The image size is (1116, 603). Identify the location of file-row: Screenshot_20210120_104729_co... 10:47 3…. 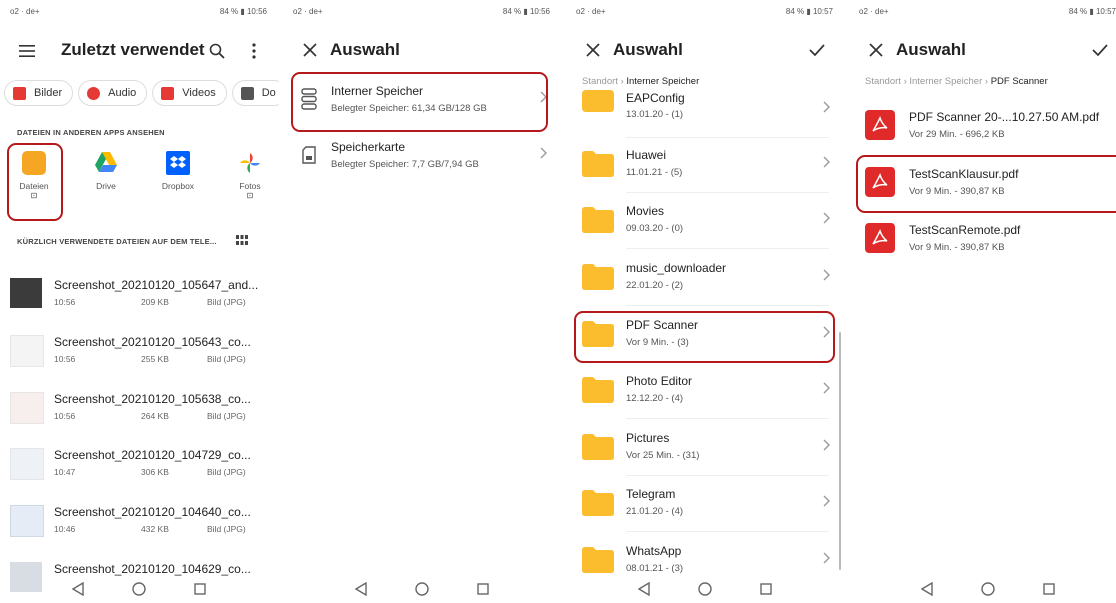
(139, 468).